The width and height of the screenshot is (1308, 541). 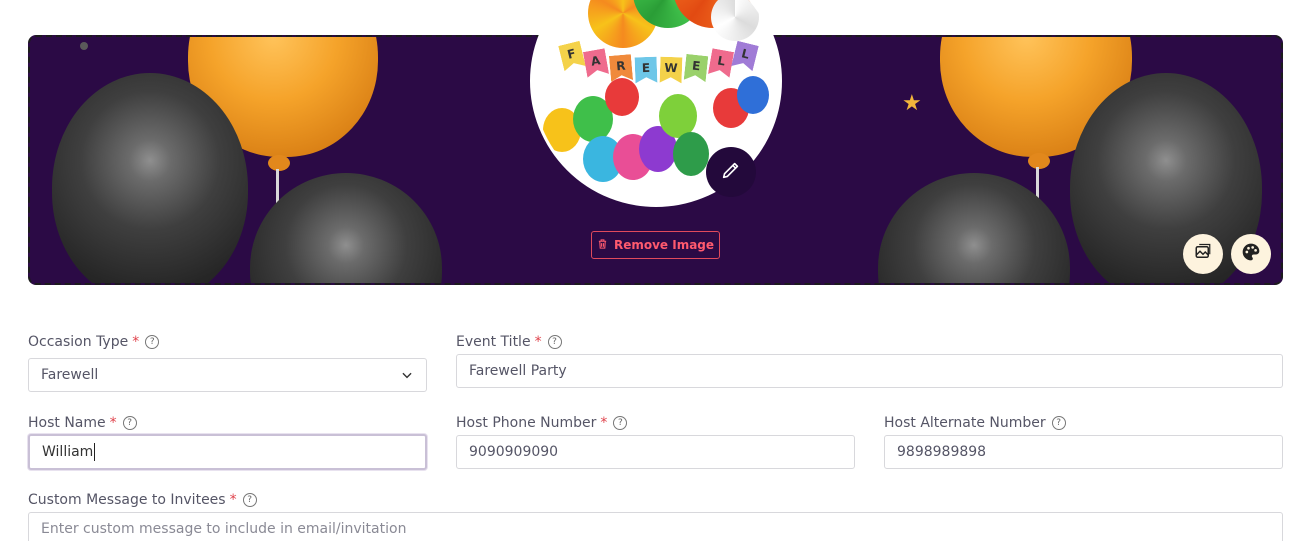 I want to click on host-phone-label: Host Phone Number * ?, so click(x=542, y=423).